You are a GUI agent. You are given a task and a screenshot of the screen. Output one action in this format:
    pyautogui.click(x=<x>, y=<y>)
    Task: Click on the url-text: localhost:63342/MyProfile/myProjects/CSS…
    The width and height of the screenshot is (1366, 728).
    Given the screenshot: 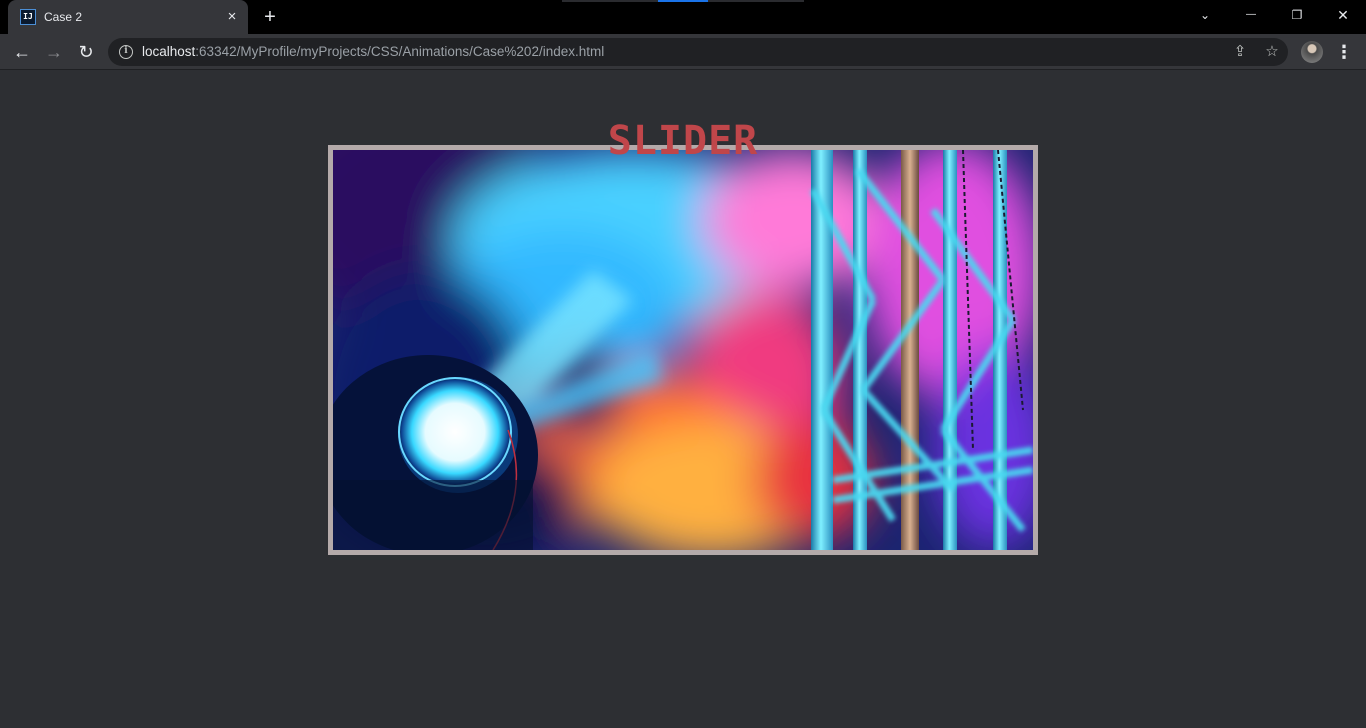 What is the action you would take?
    pyautogui.click(x=373, y=51)
    